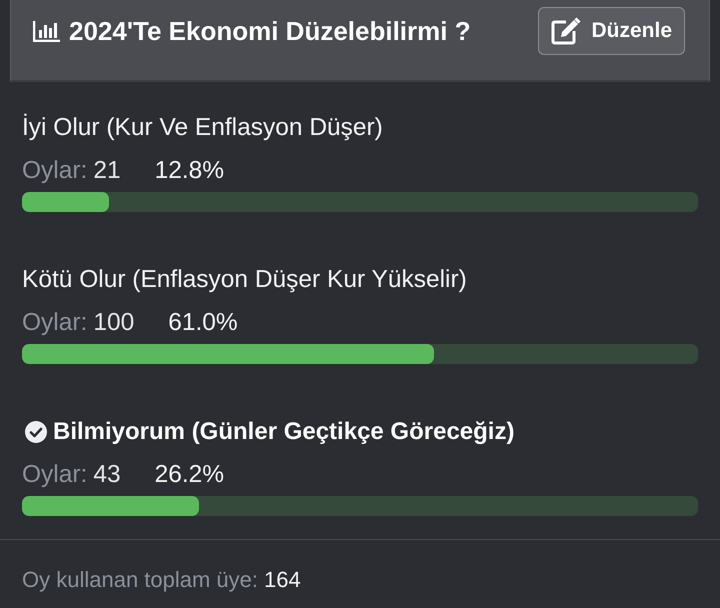 The width and height of the screenshot is (720, 608). Describe the element at coordinates (107, 475) in the screenshot. I see `votes-count: 43` at that location.